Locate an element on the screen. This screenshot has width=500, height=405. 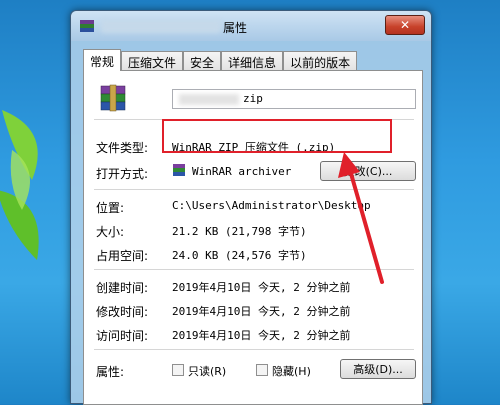
modified-label: 修改时间: is located at coordinates (122, 312).